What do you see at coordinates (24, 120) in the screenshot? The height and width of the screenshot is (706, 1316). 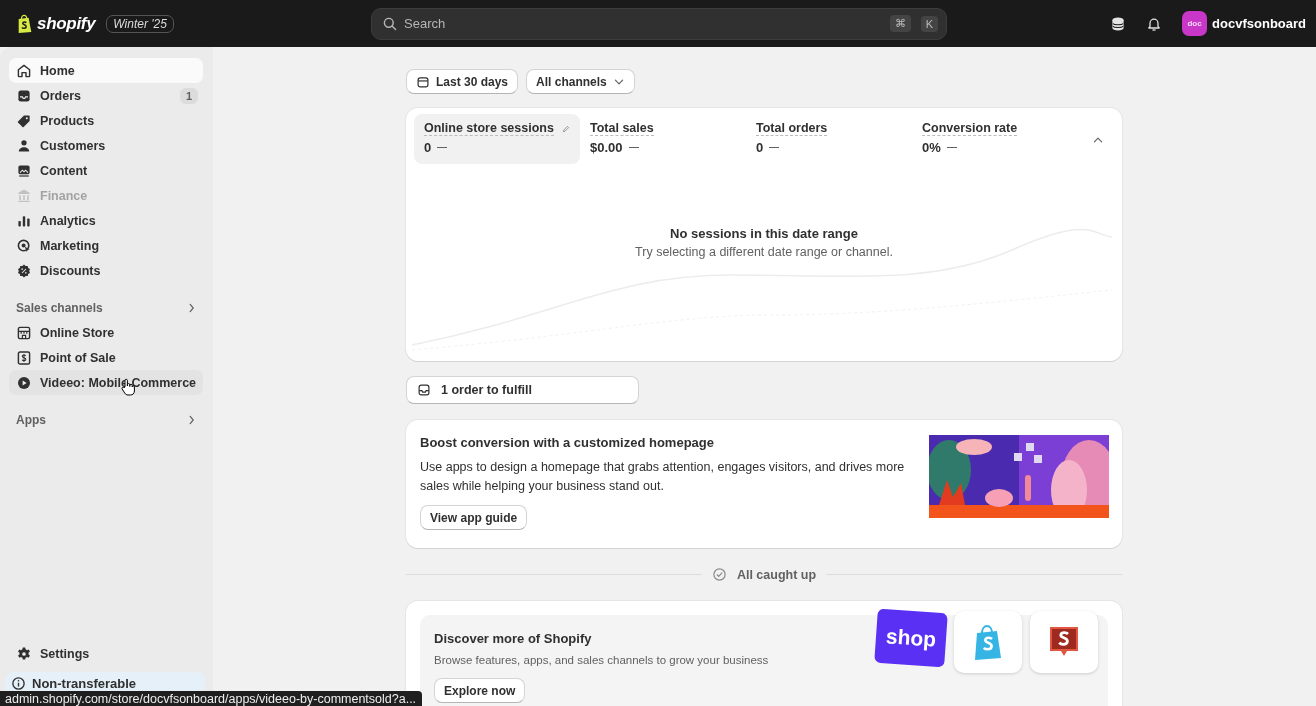 I see `tag-icon` at bounding box center [24, 120].